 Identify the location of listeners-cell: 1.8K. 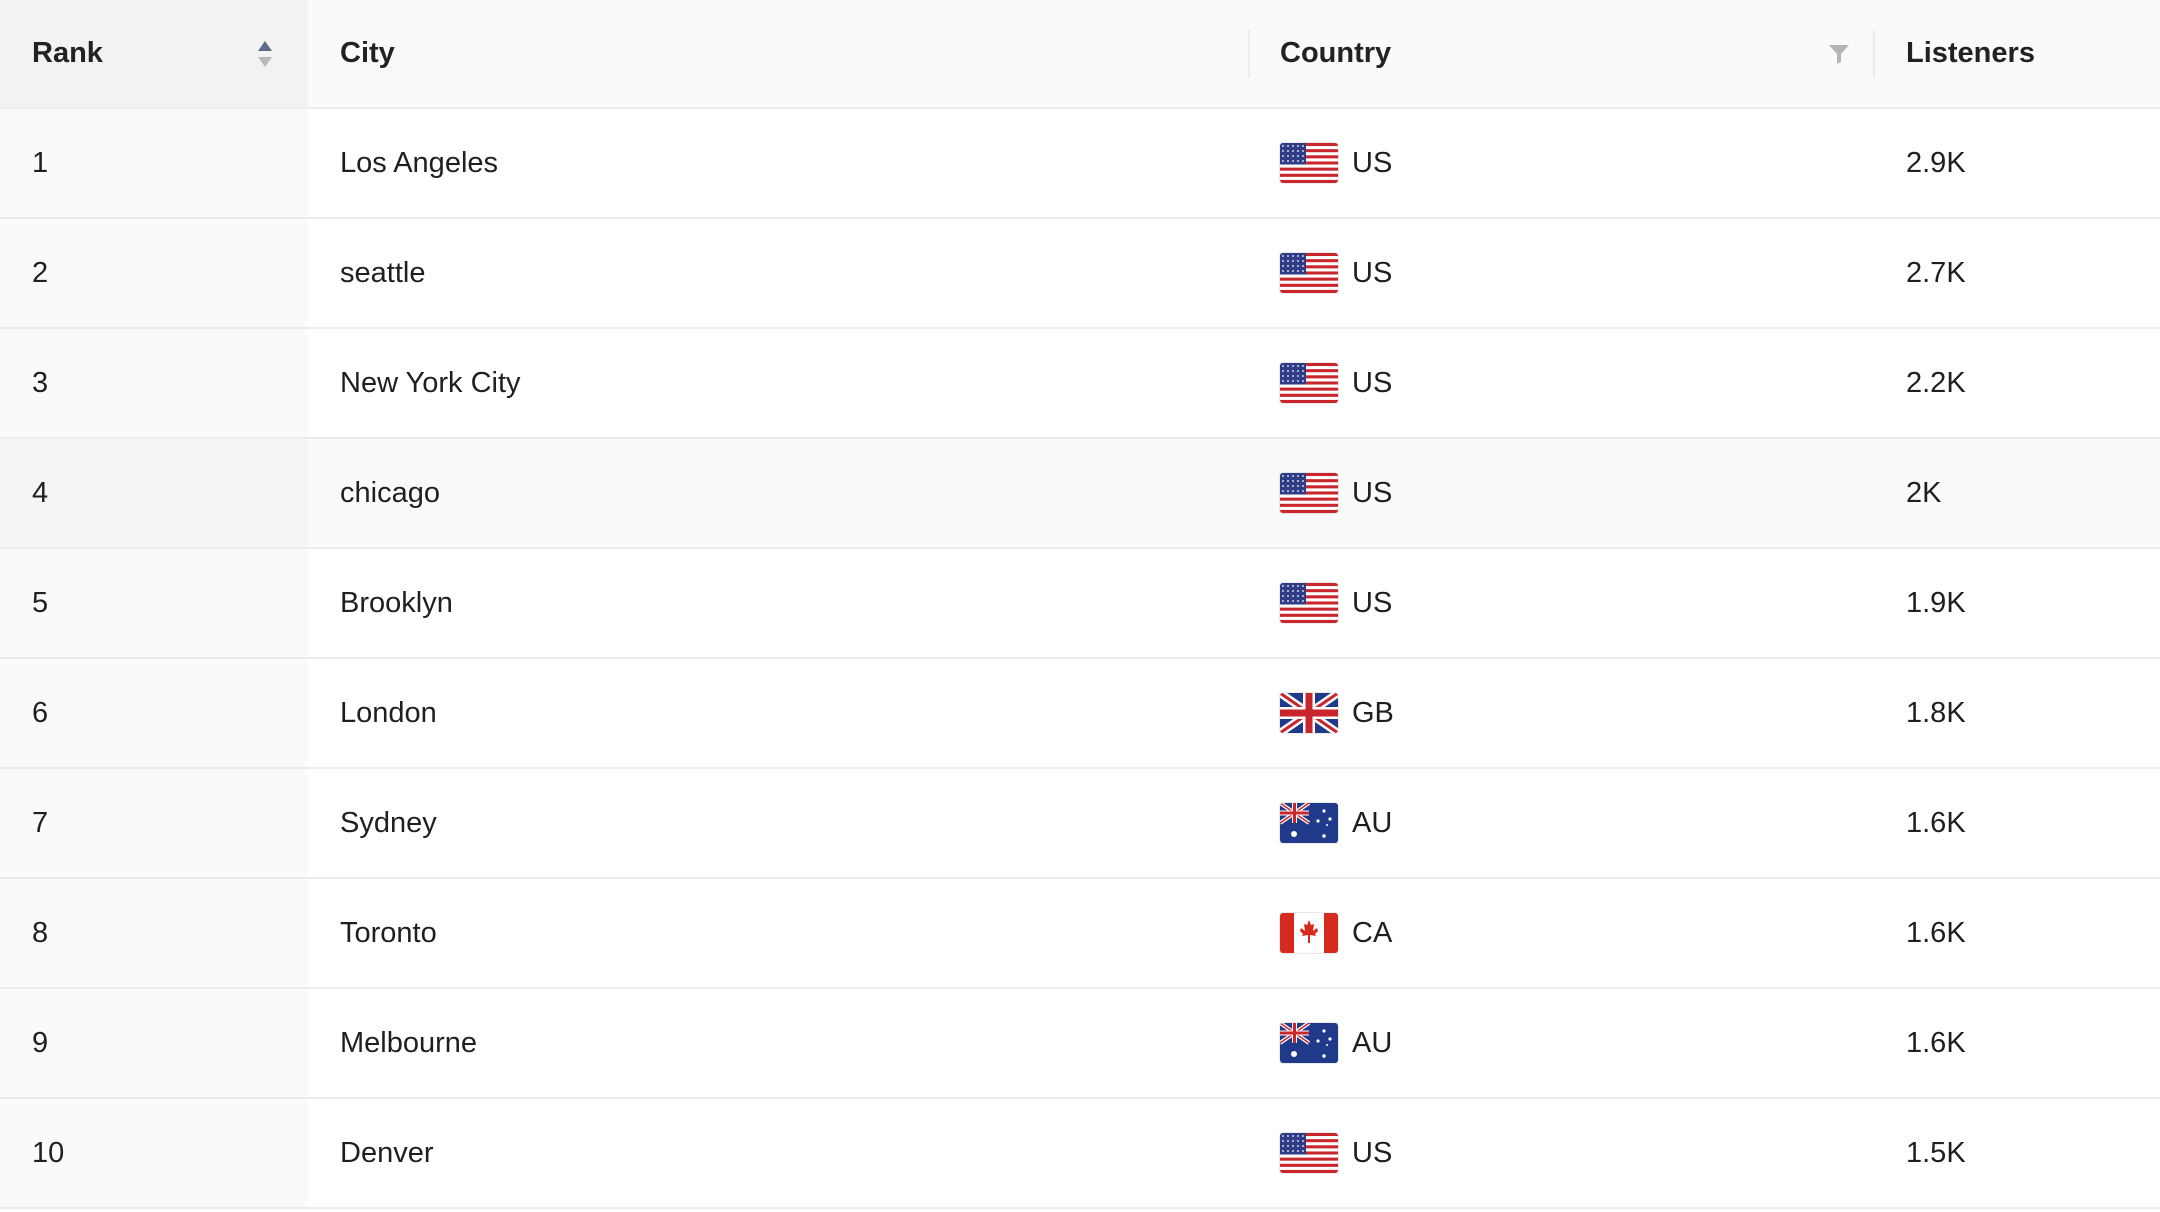
(2016, 713).